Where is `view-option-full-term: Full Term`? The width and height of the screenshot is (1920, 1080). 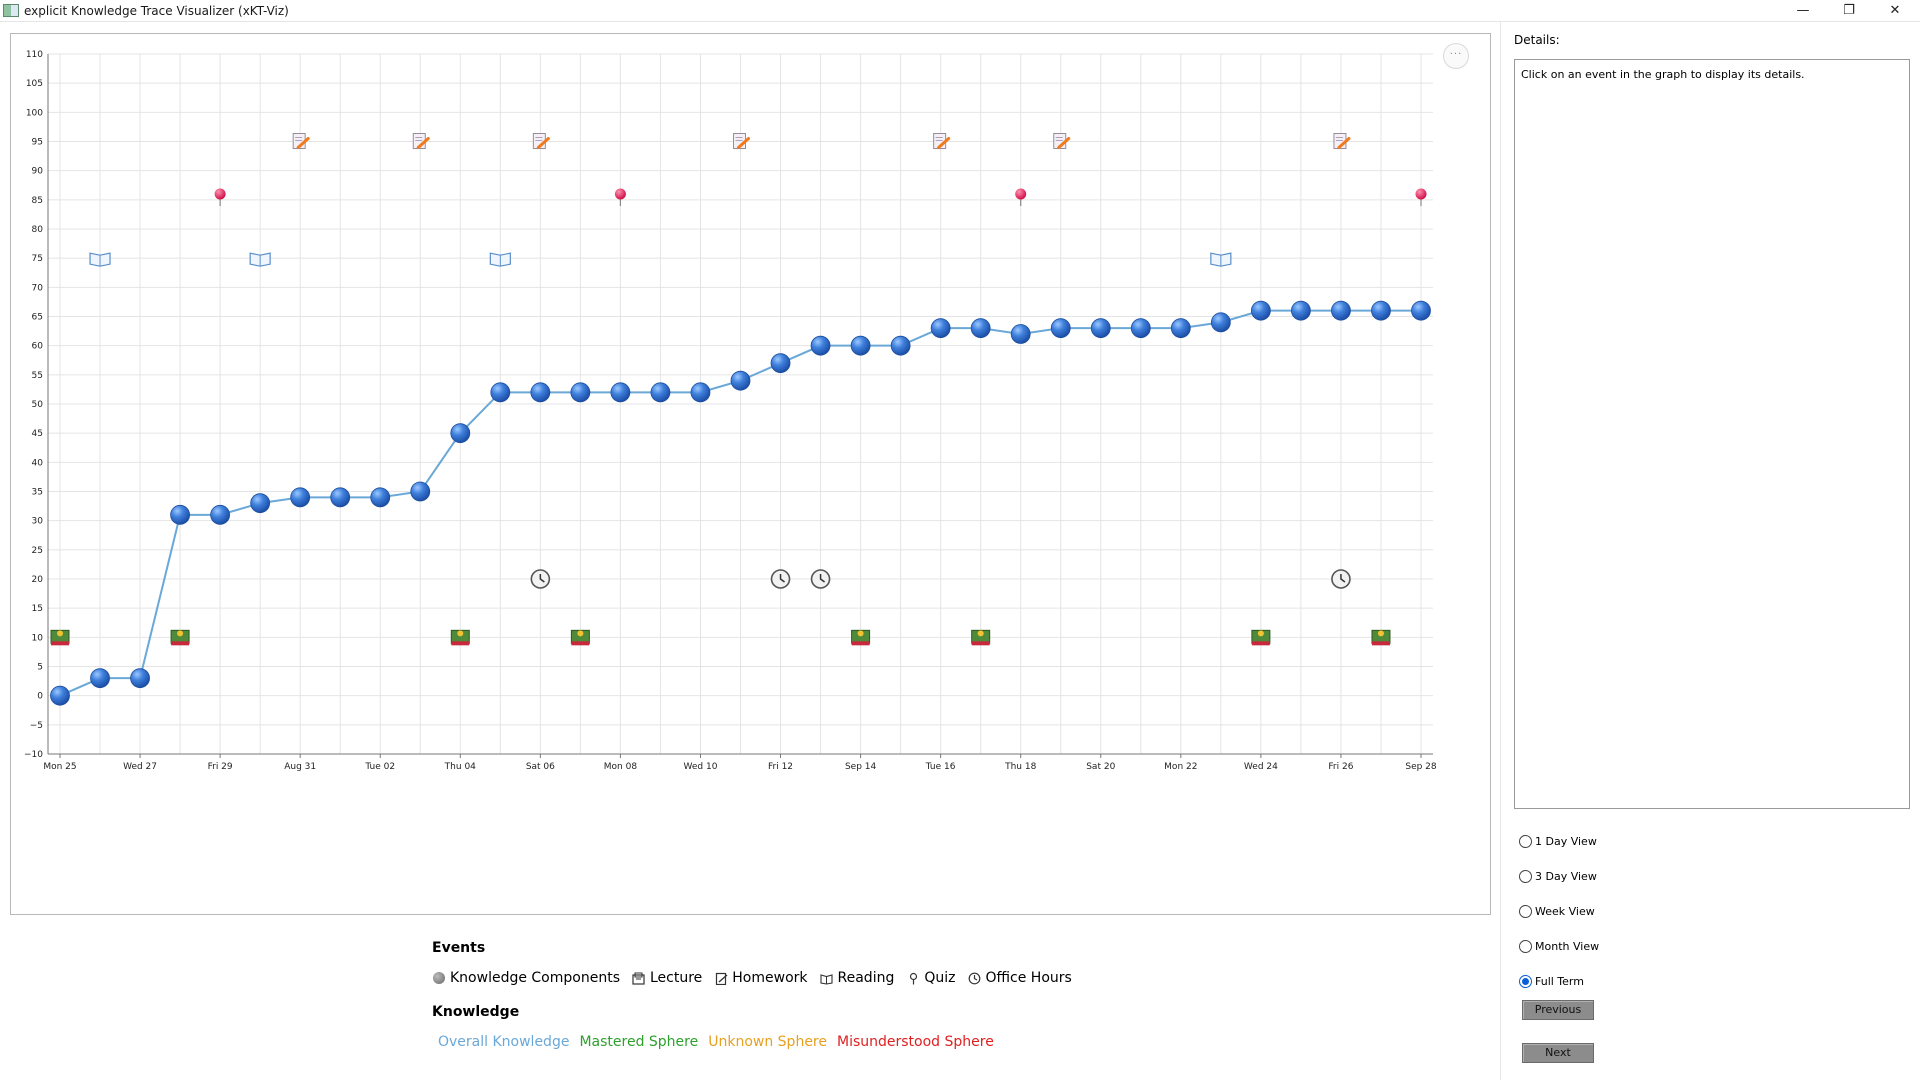 view-option-full-term: Full Term is located at coordinates (1559, 981).